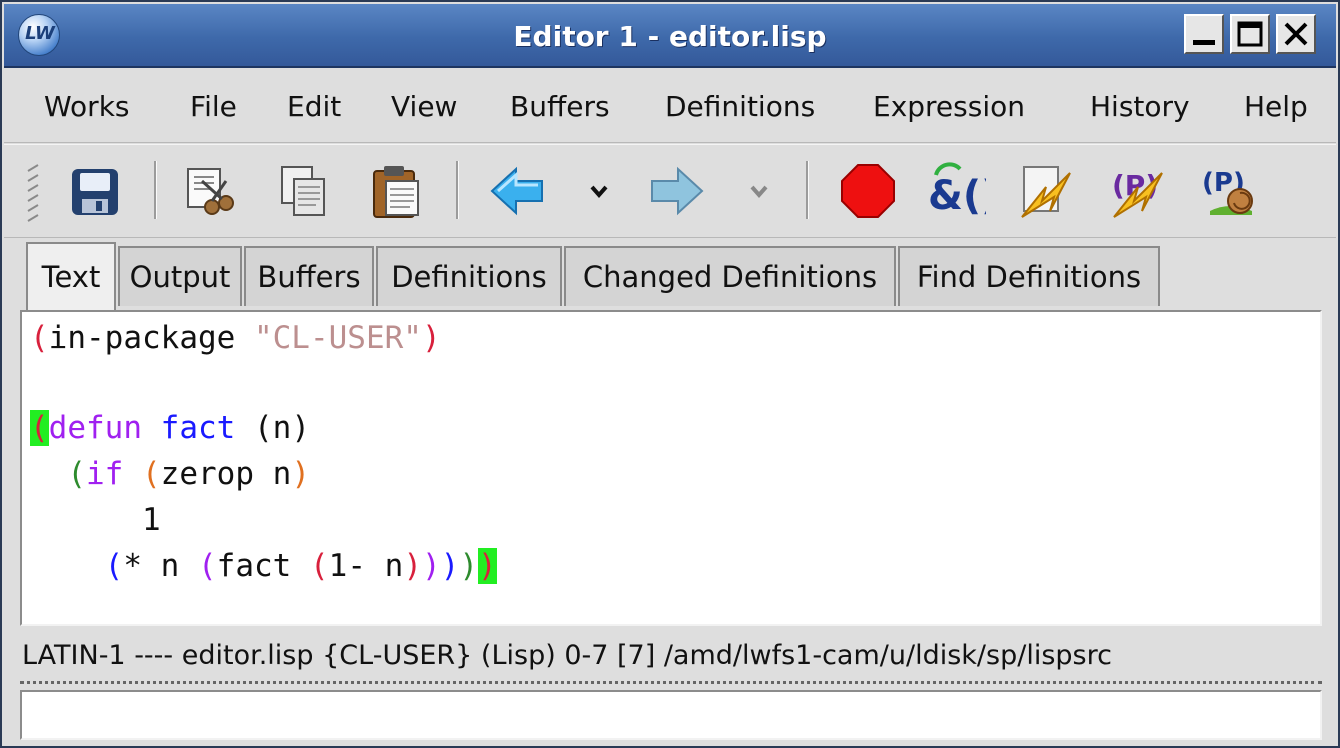 The image size is (1340, 748). I want to click on code-line: (* n (fact (1- n))))), so click(263, 566).